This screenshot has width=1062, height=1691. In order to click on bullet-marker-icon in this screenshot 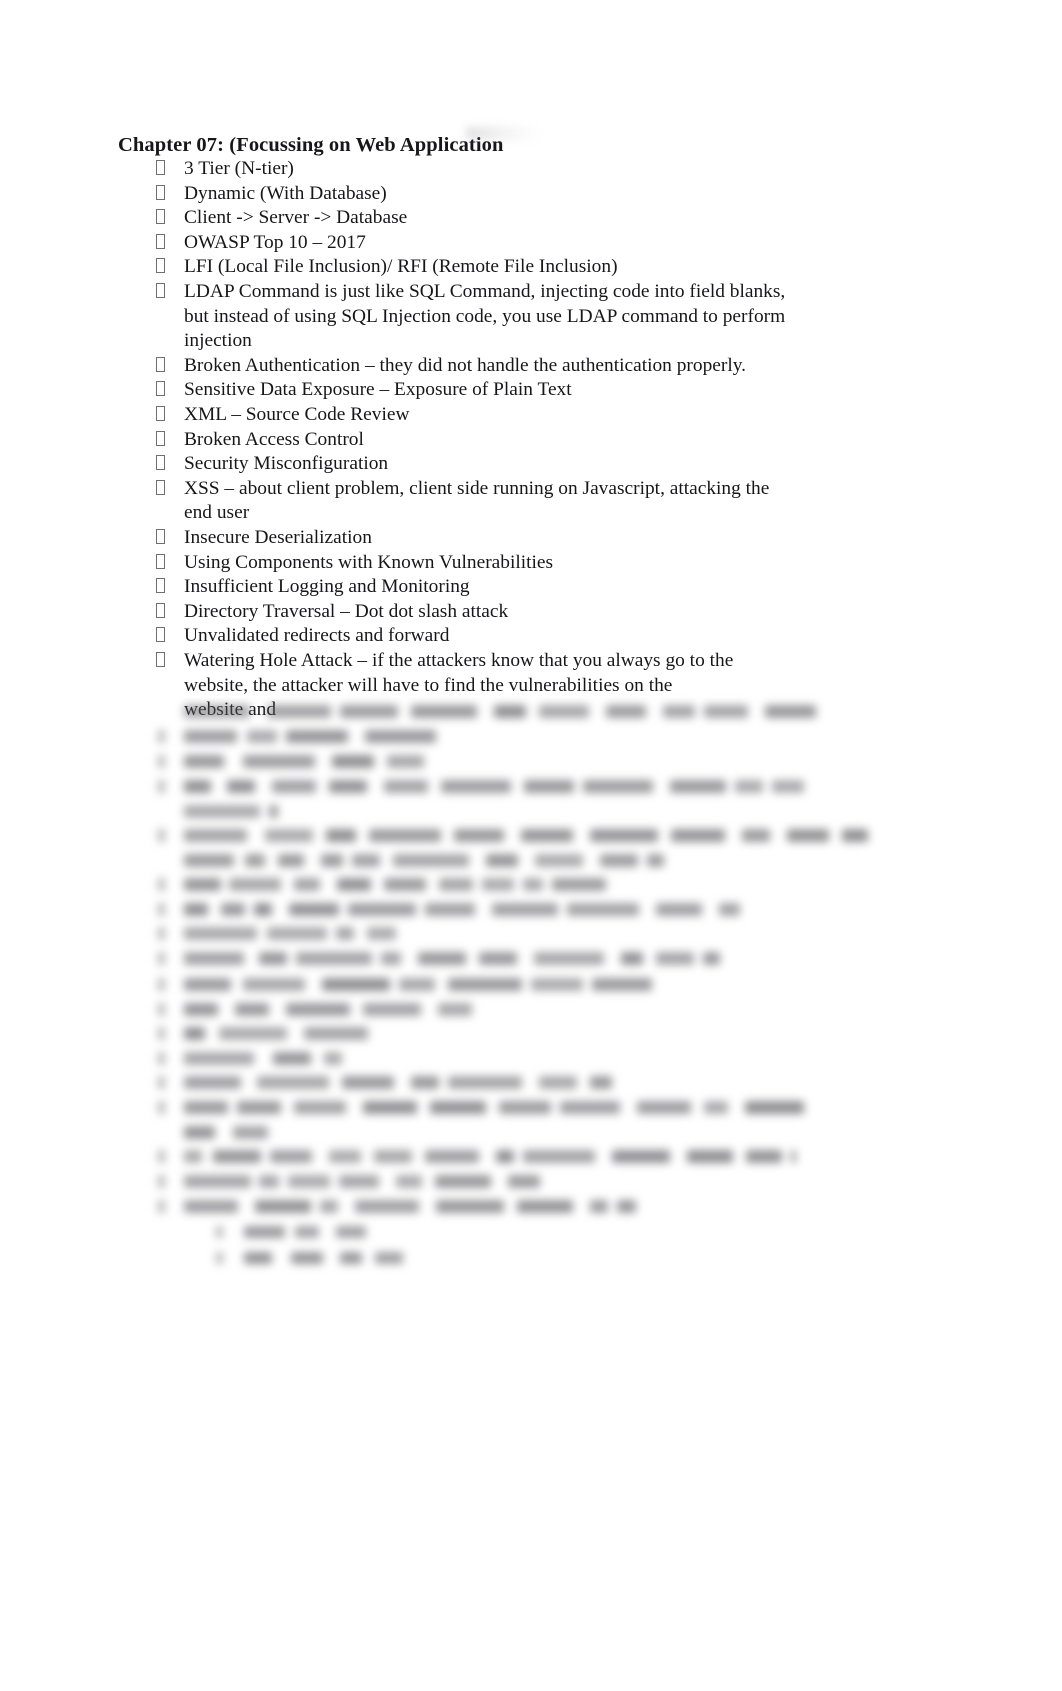, I will do `click(167, 636)`.